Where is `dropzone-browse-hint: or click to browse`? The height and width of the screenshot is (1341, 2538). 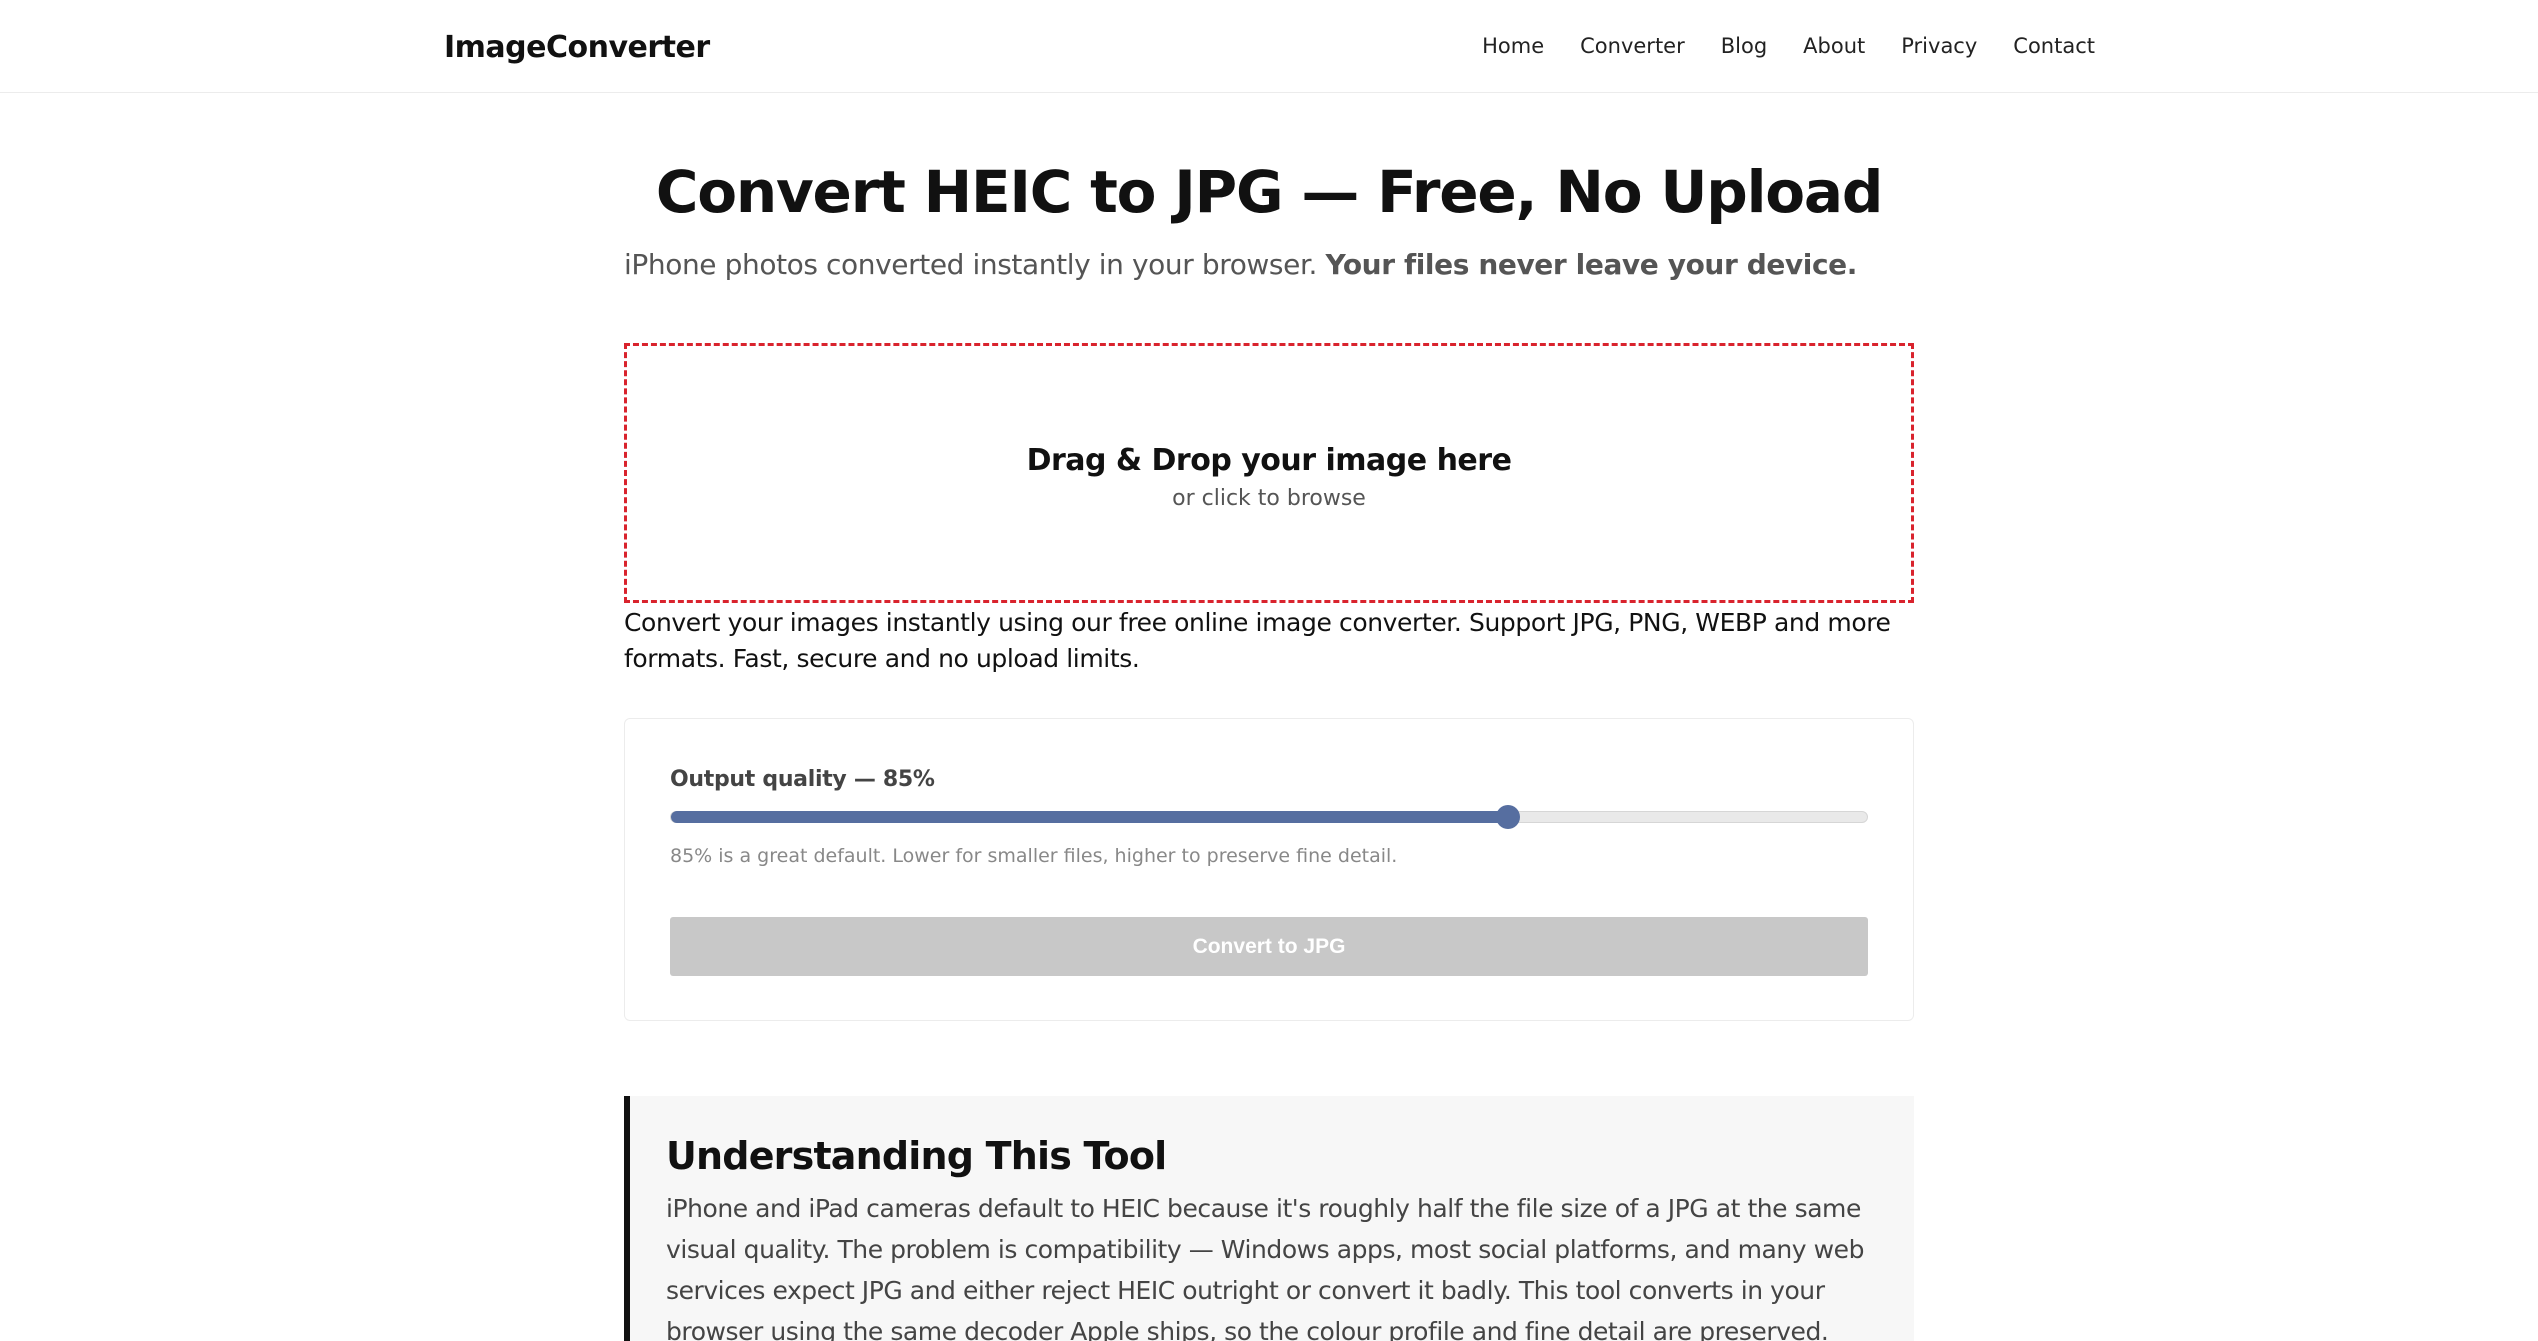 dropzone-browse-hint: or click to browse is located at coordinates (1269, 498).